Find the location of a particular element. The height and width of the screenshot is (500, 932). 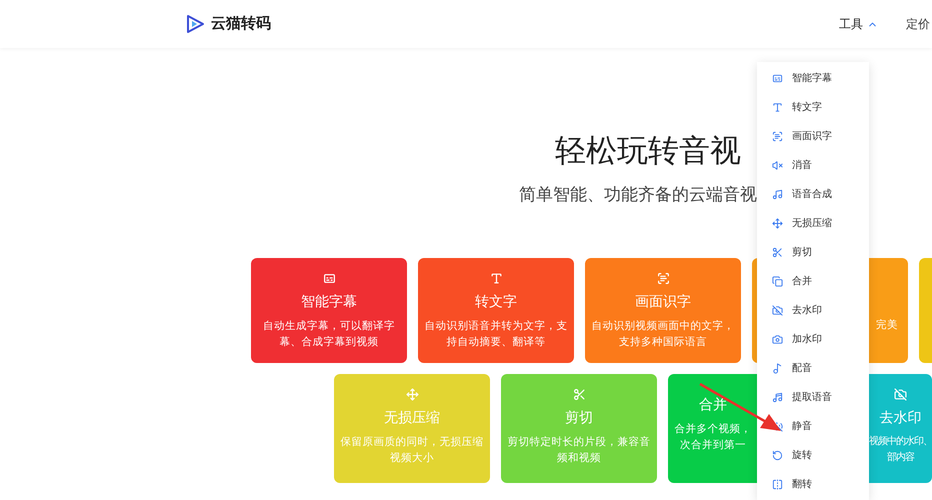

card-title: 转文字 is located at coordinates (496, 301).